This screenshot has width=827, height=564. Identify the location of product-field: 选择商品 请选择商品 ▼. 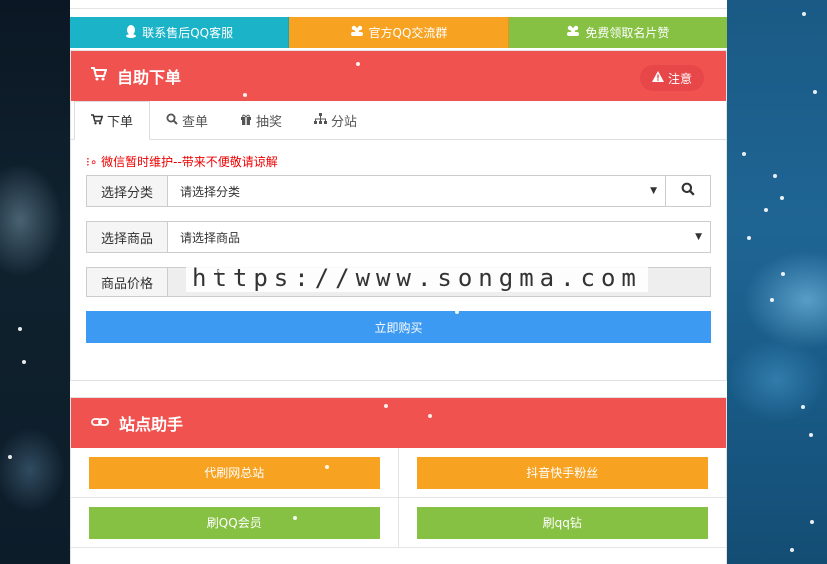
(398, 237).